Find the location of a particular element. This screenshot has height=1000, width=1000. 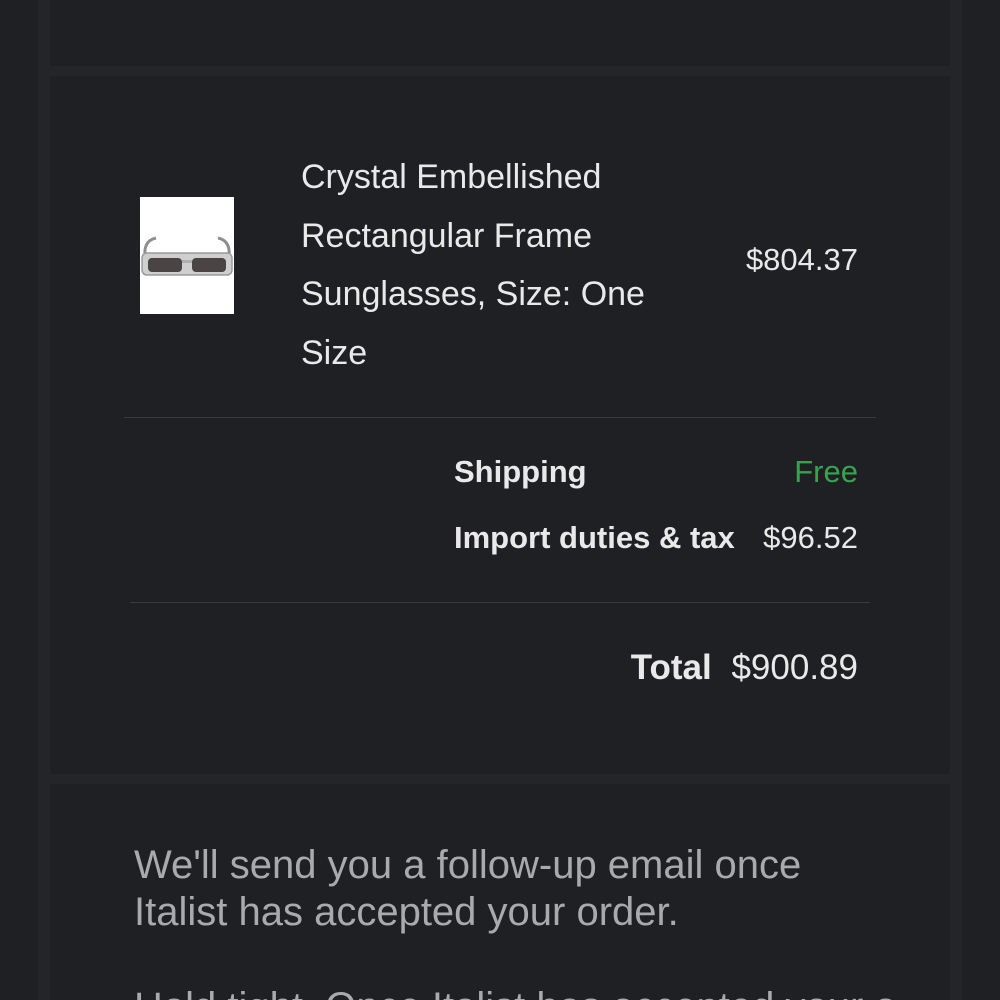

import-duties-value: $96.52 is located at coordinates (810, 537).